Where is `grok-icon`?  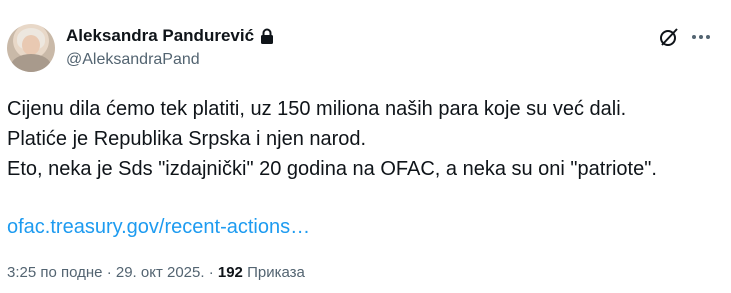
grok-icon is located at coordinates (669, 37).